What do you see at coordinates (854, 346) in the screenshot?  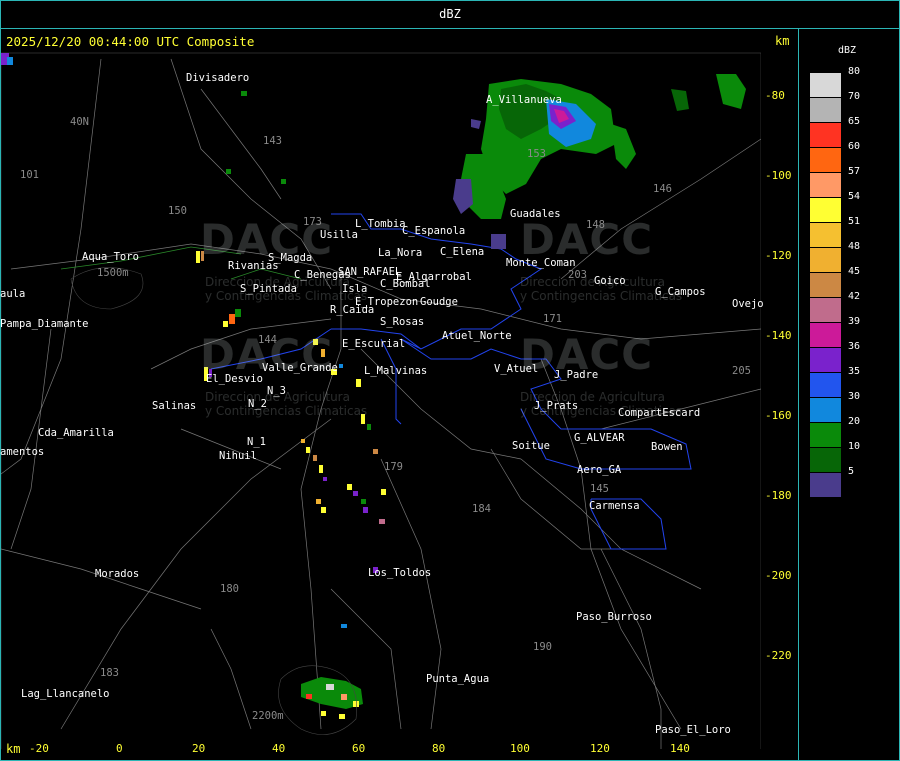 I see `legend-label: 36` at bounding box center [854, 346].